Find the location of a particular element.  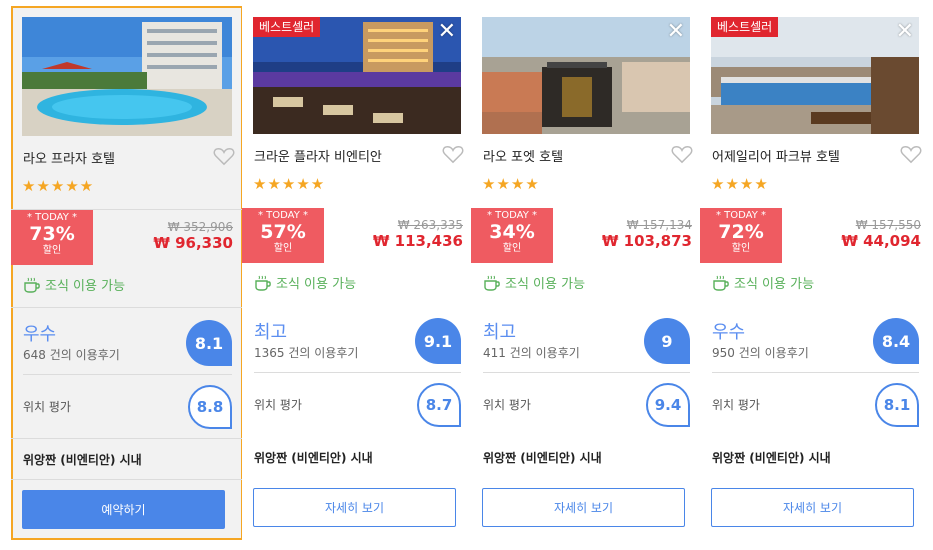

discount-percent: 73% is located at coordinates (52, 234).